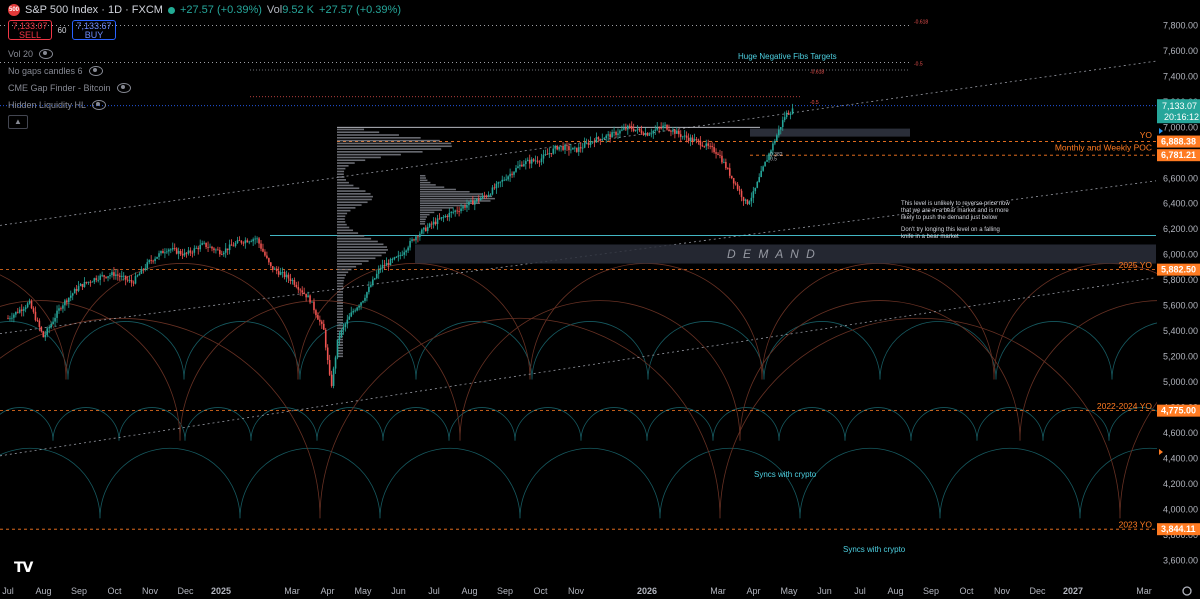 The height and width of the screenshot is (599, 1200). What do you see at coordinates (18, 122) in the screenshot?
I see `collapse-legend-button: ▲` at bounding box center [18, 122].